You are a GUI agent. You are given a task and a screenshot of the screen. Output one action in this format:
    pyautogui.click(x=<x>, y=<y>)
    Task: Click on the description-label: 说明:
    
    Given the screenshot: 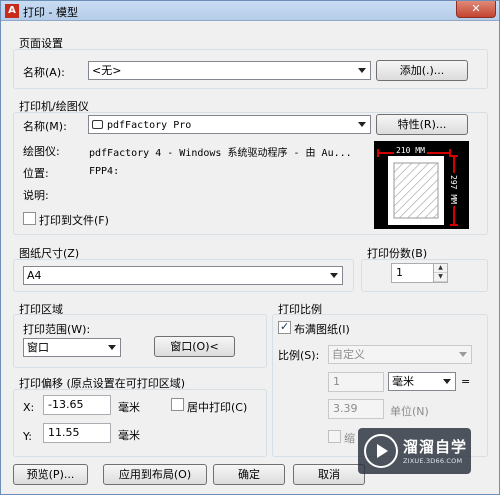 What is the action you would take?
    pyautogui.click(x=36, y=195)
    